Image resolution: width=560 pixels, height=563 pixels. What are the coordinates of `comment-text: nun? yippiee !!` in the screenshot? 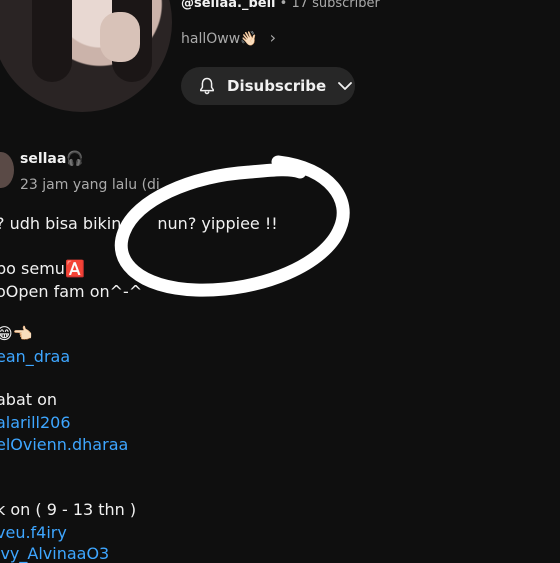 It's located at (217, 223).